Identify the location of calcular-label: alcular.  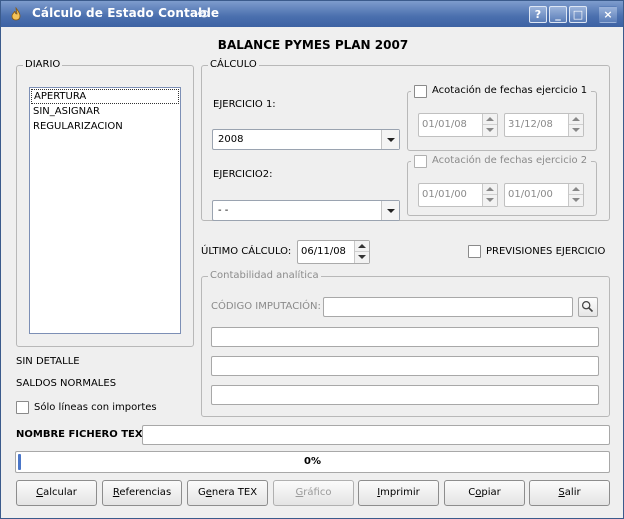
(60, 492).